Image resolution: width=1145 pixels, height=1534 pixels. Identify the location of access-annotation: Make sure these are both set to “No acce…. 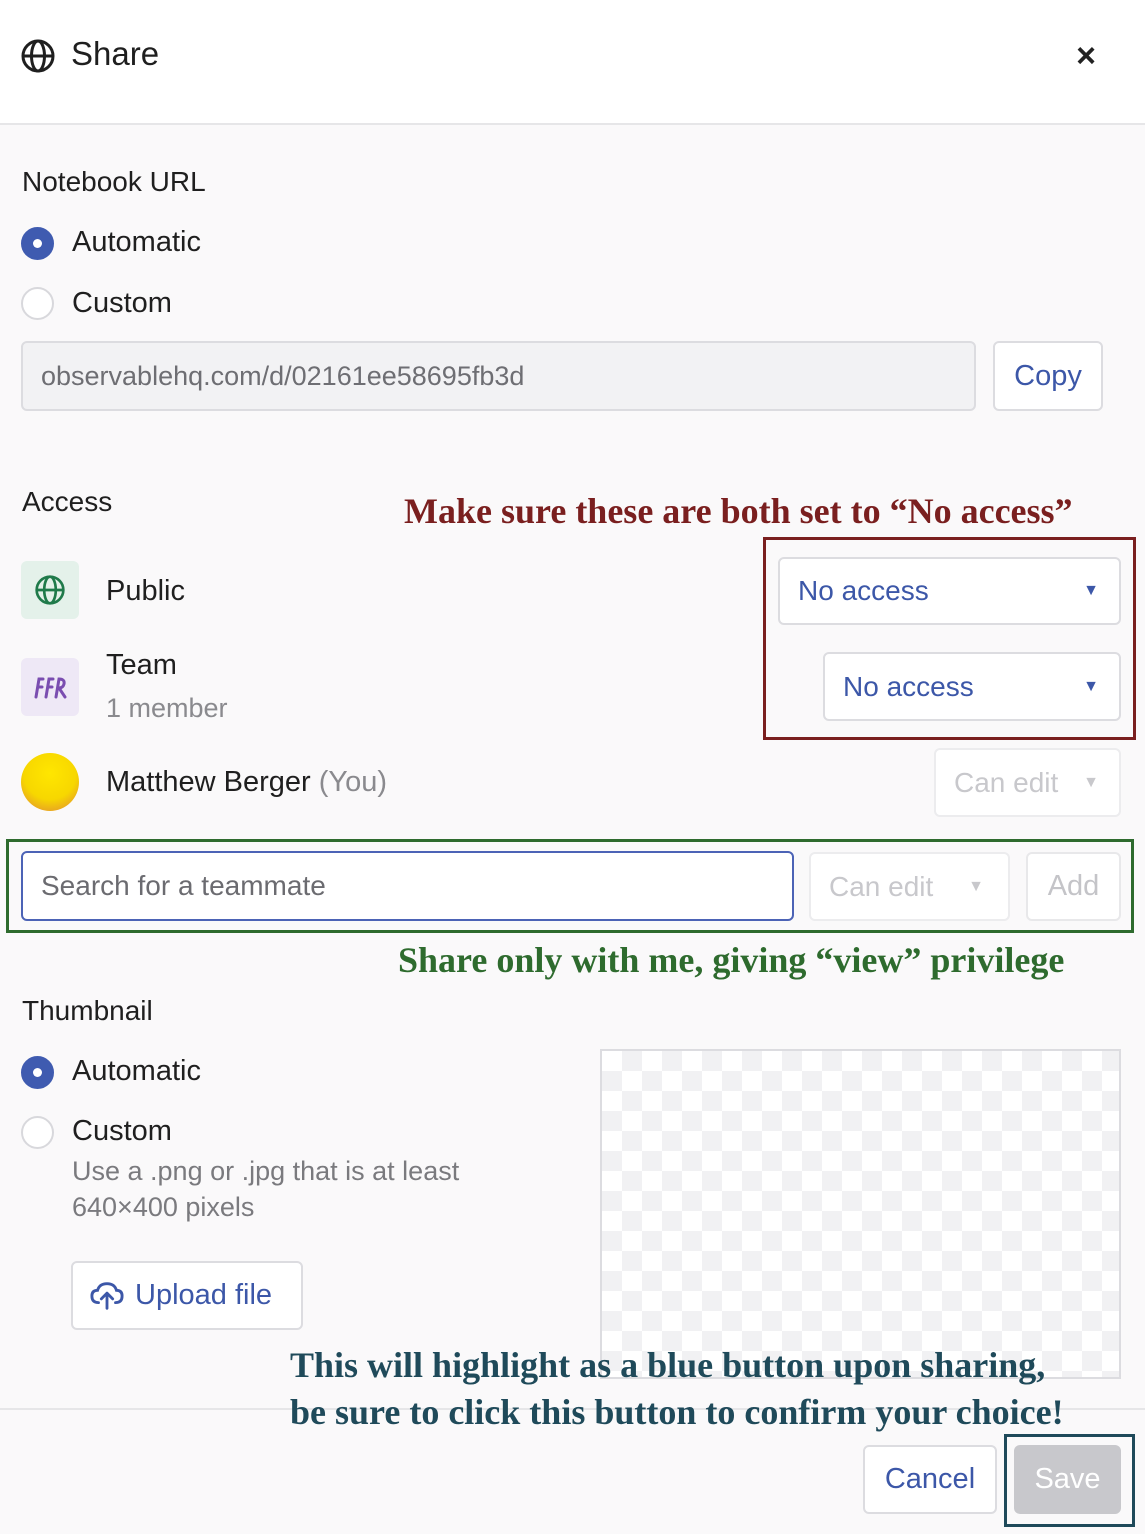
(738, 511).